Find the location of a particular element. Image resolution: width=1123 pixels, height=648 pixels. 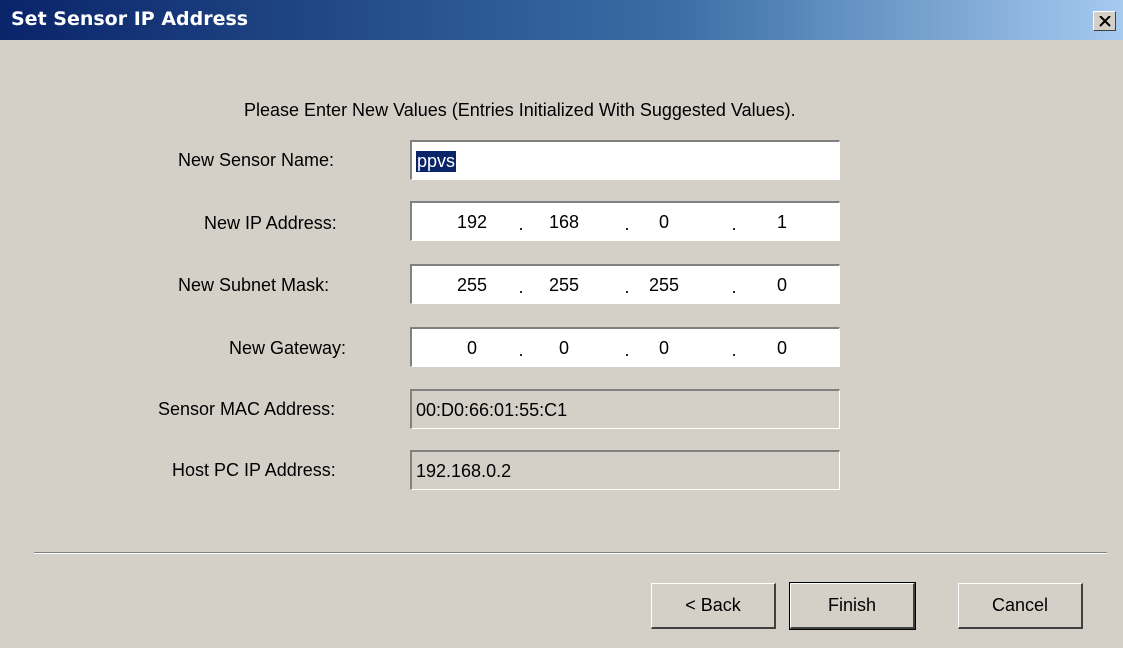

gateway-octet-2: 0 is located at coordinates (564, 348).